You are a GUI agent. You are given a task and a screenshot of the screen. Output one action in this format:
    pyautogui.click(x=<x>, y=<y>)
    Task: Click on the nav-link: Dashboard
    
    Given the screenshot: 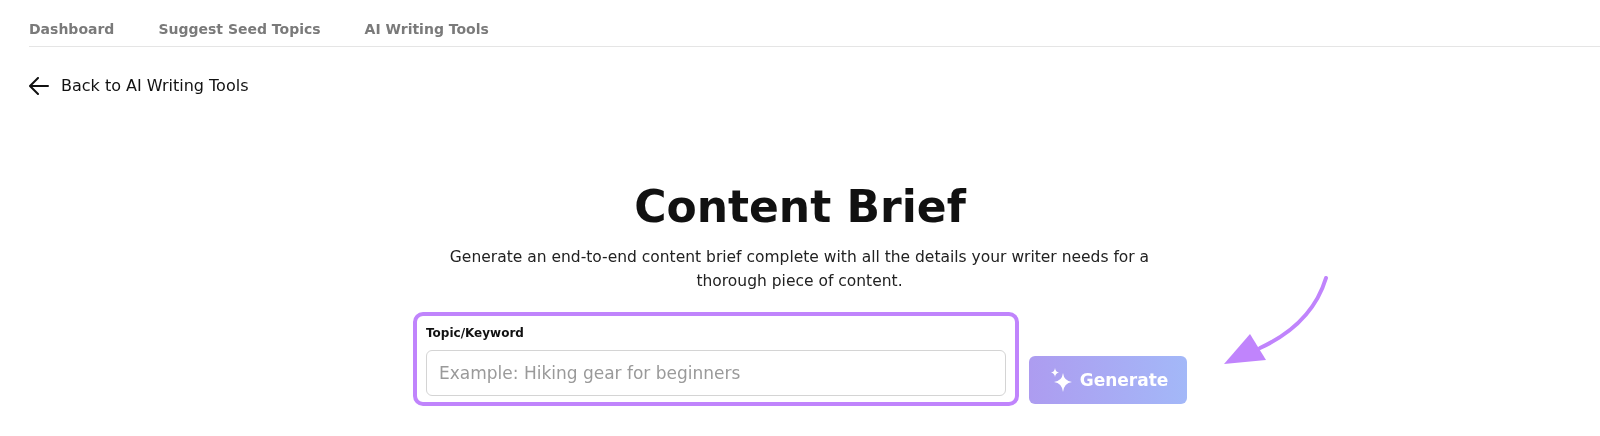 What is the action you would take?
    pyautogui.click(x=72, y=29)
    